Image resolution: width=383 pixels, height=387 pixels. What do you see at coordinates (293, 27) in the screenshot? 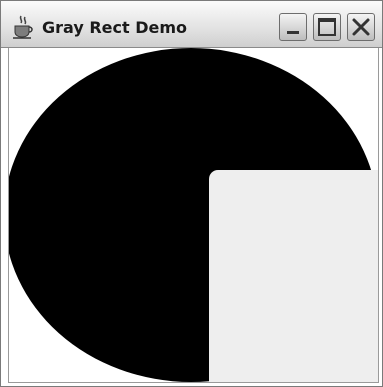
I see `minimize-button` at bounding box center [293, 27].